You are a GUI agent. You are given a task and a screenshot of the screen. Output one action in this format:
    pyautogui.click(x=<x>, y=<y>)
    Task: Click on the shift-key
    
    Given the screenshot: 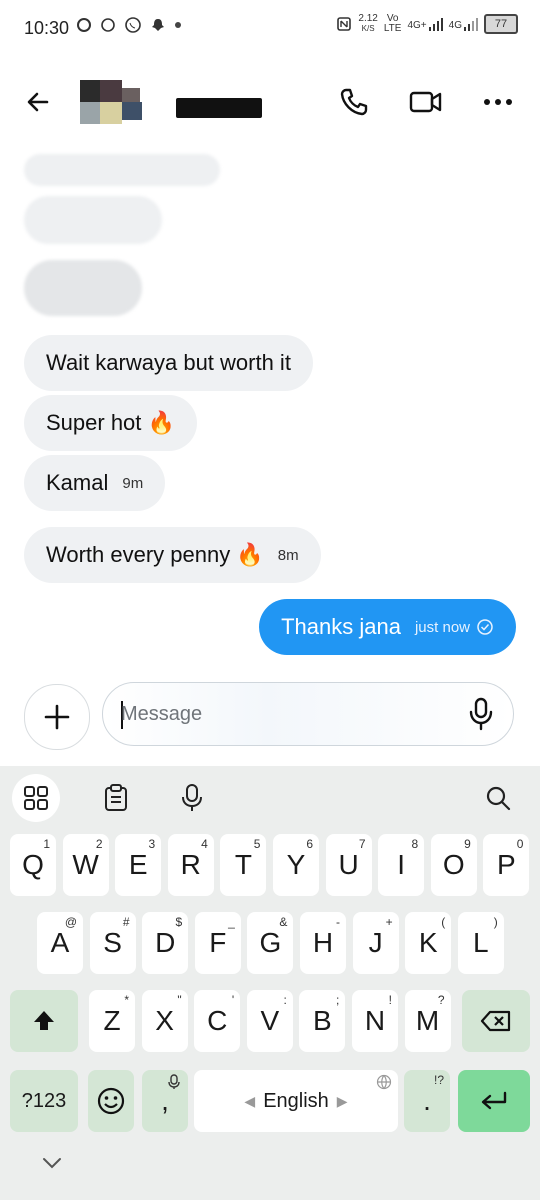 What is the action you would take?
    pyautogui.click(x=44, y=1021)
    